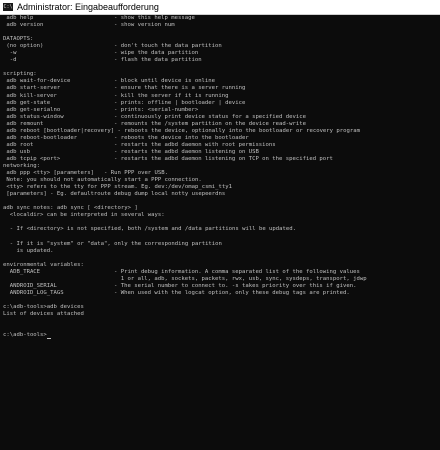  Describe the element at coordinates (144, 25) in the screenshot. I see `console-line-description: - show version num` at that location.